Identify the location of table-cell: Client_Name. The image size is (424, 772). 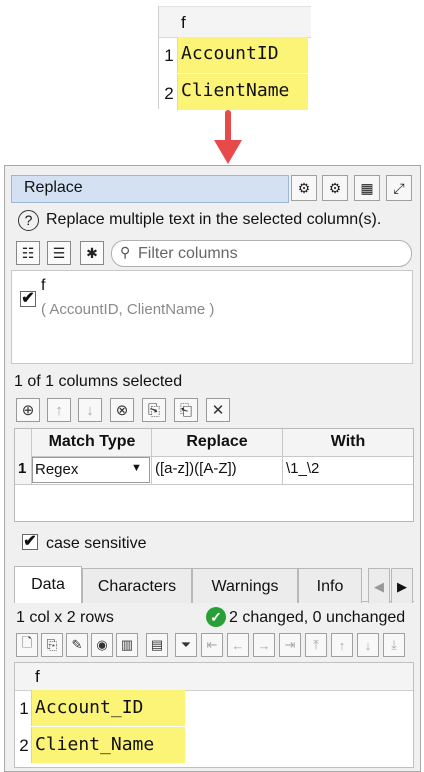
(108, 745).